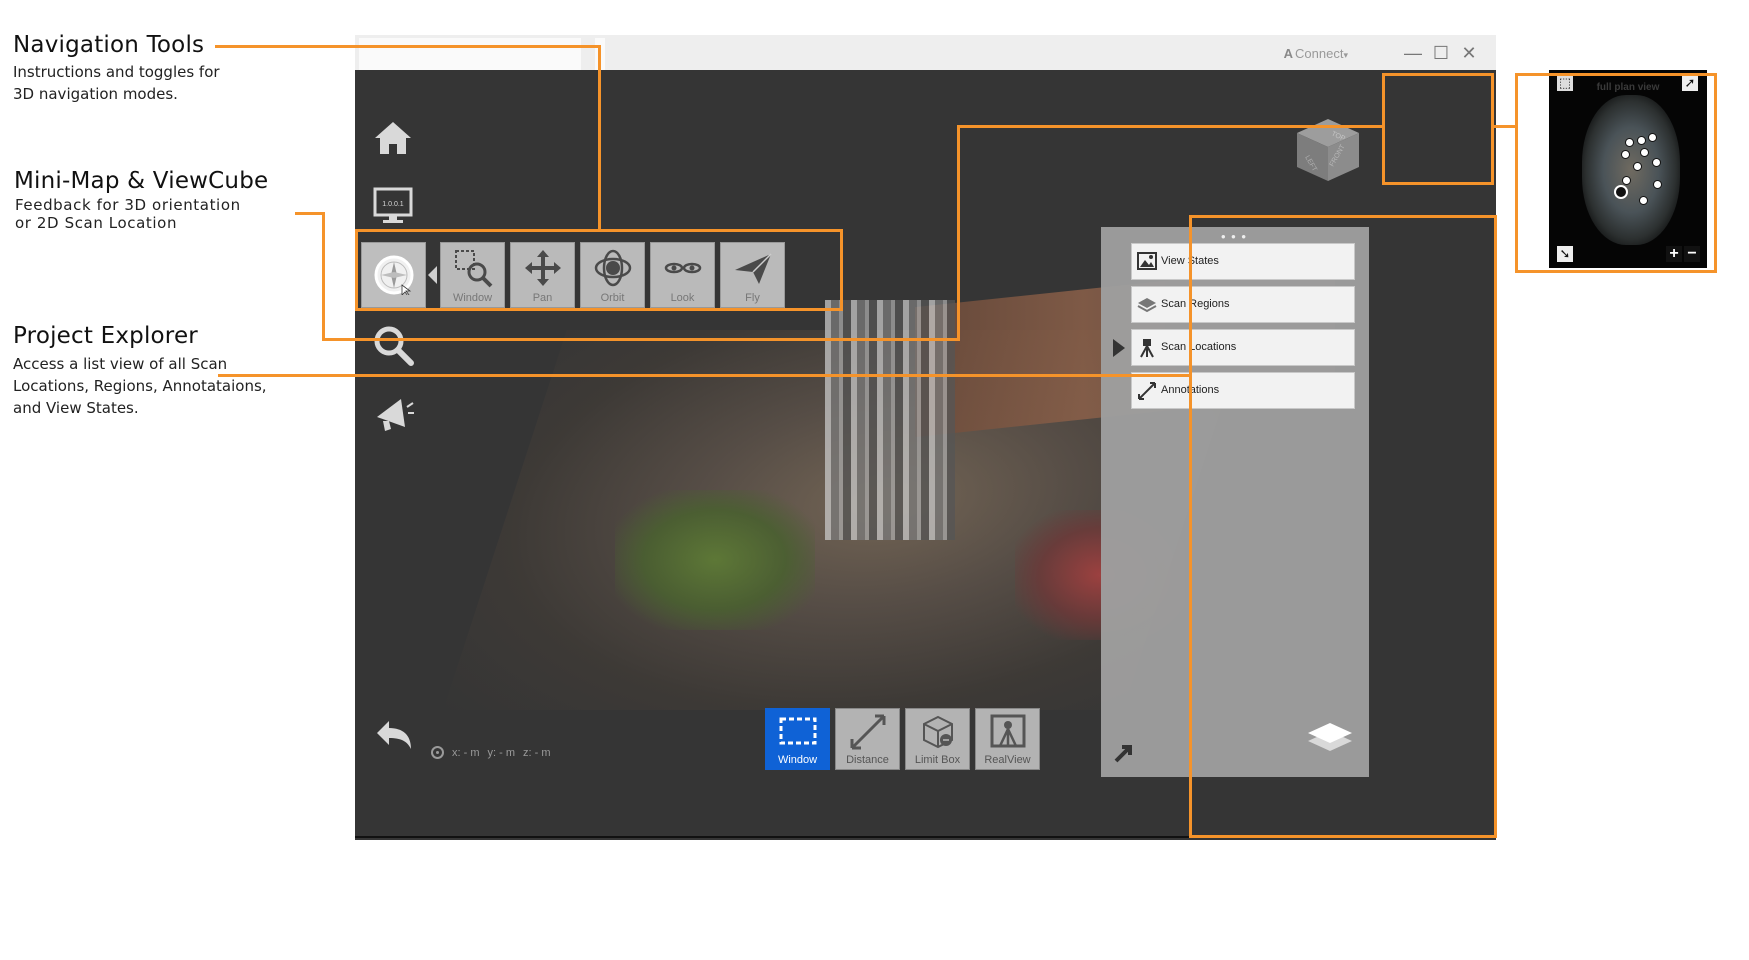 The width and height of the screenshot is (1749, 960). I want to click on callout-box-explorer, so click(1343, 526).